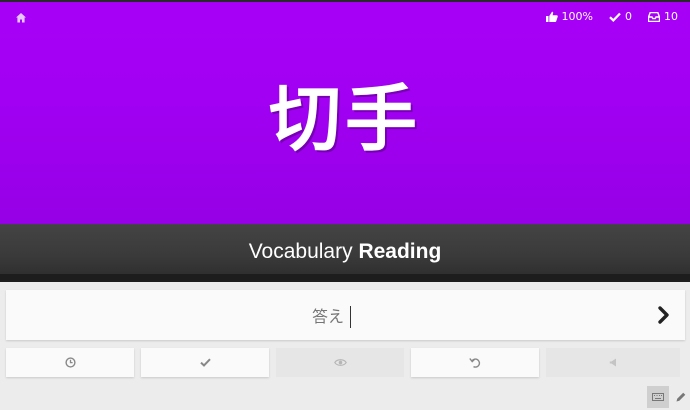  Describe the element at coordinates (21, 18) in the screenshot. I see `home-icon` at that location.